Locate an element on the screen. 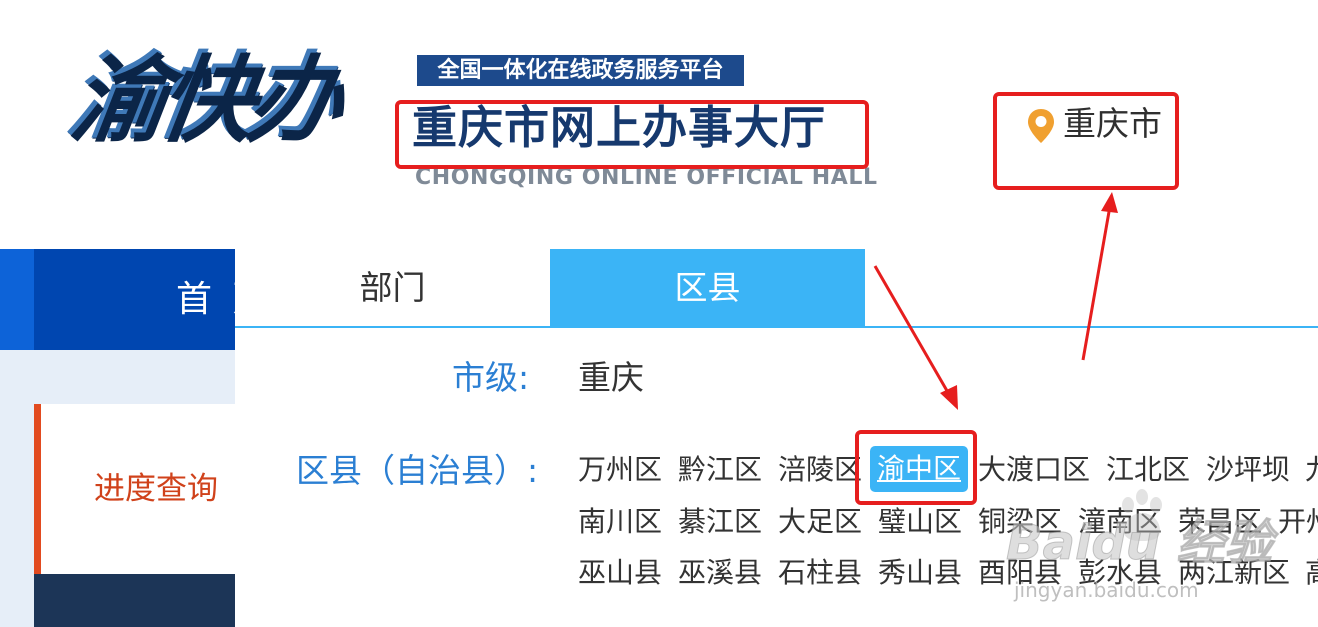  hall-title: 重庆市网上办事大厅 is located at coordinates (619, 127).